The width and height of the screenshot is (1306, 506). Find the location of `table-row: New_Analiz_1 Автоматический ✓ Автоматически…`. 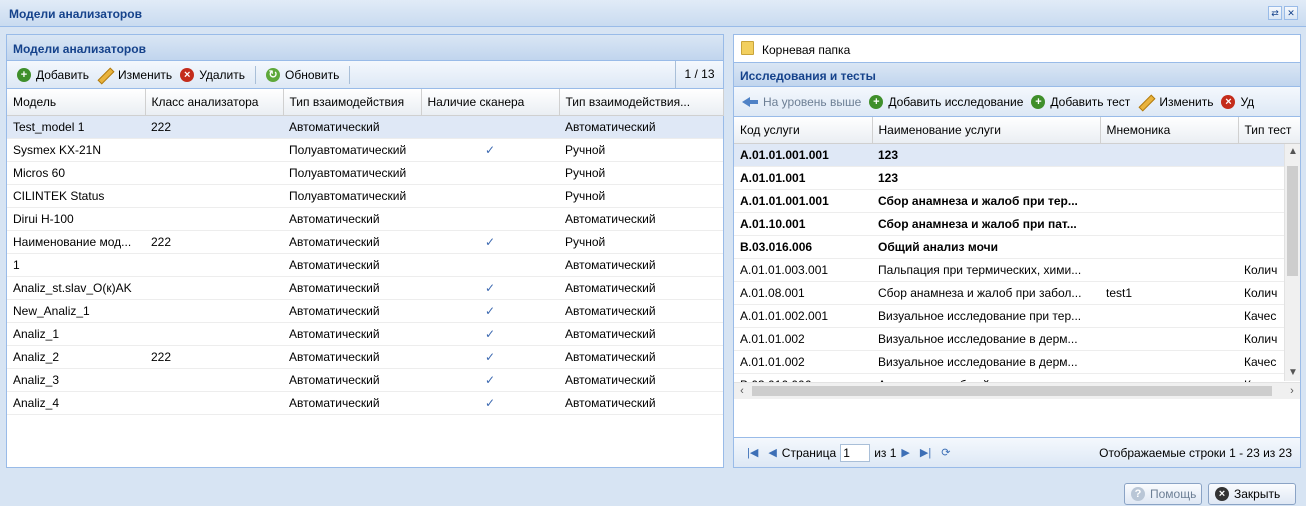

table-row: New_Analiz_1 Автоматический ✓ Автоматически… is located at coordinates (365, 311).